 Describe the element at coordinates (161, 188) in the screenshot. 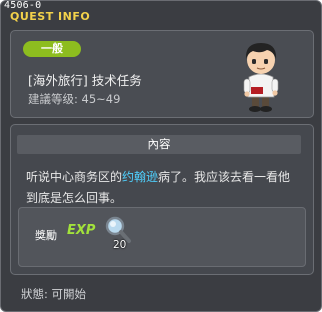

I see `quest-description: 听说中心商务区的约翰逊病了。我应该去看一看他到底是怎么回事。` at that location.